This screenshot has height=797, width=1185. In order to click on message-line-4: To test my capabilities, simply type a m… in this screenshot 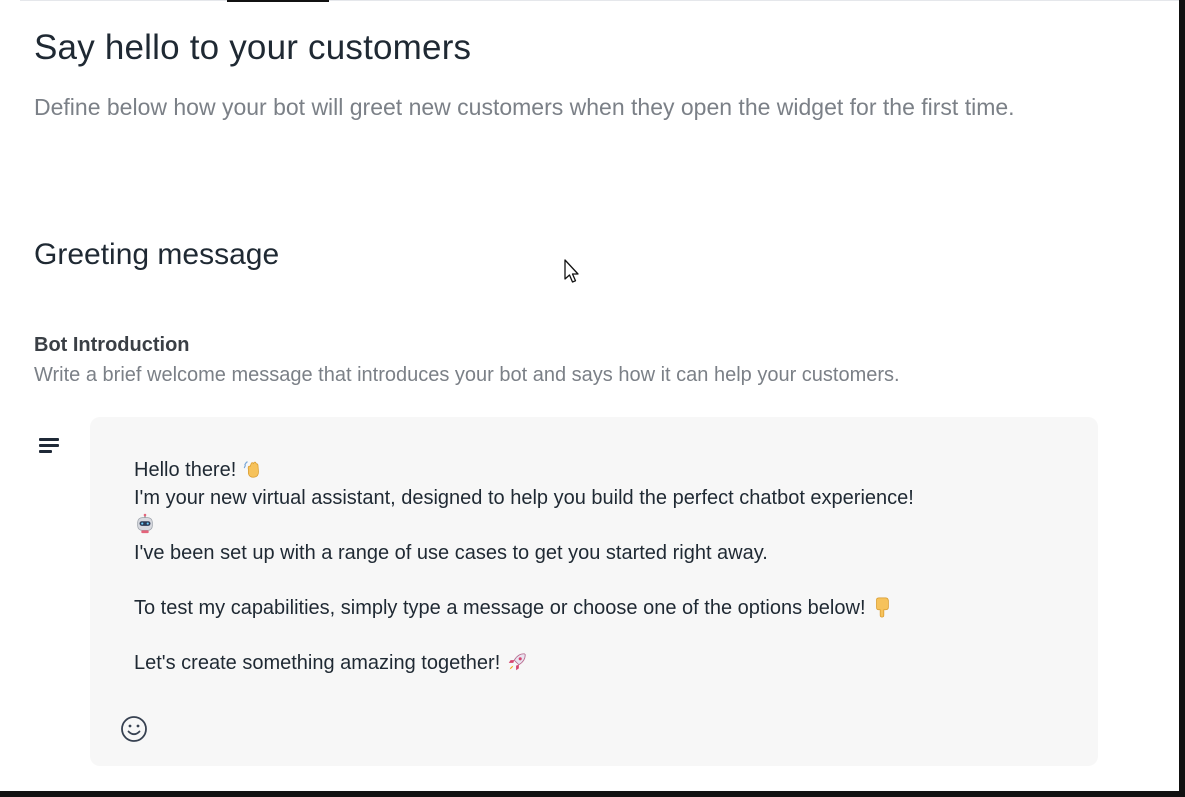, I will do `click(503, 607)`.